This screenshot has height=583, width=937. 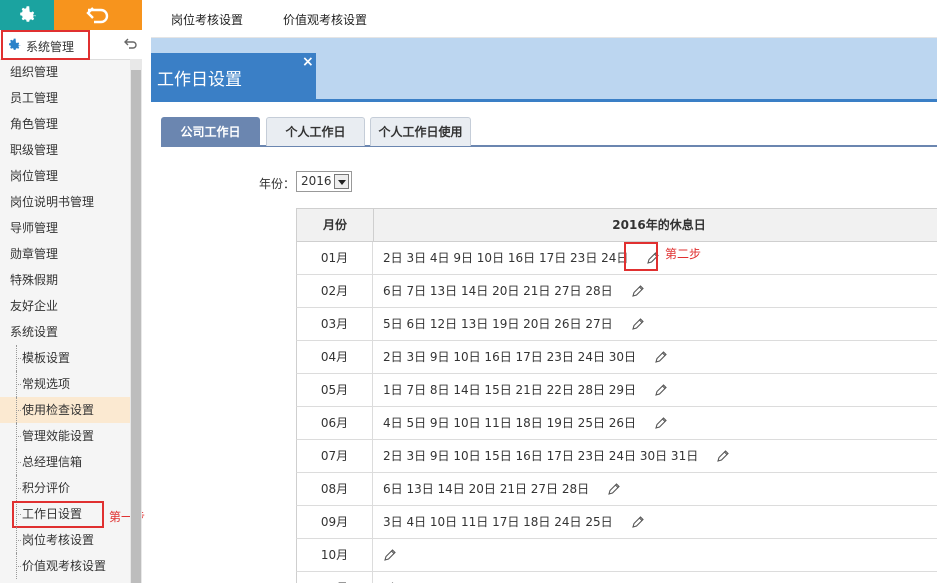 I want to click on sidebar-top-buttons, so click(x=71, y=15).